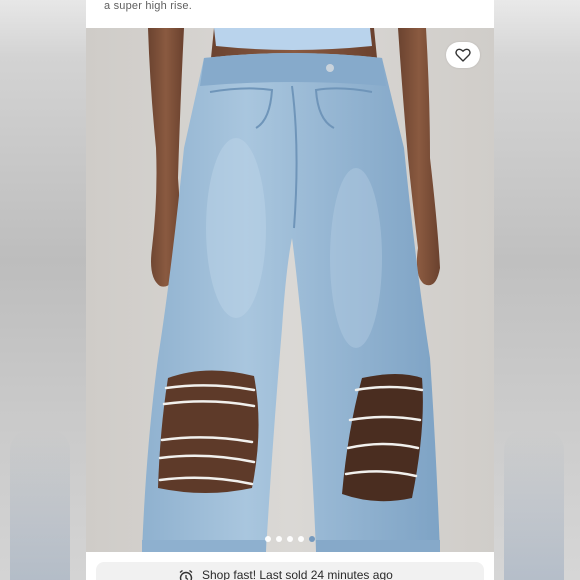 The height and width of the screenshot is (580, 580). What do you see at coordinates (312, 539) in the screenshot?
I see `carousel-dot-active` at bounding box center [312, 539].